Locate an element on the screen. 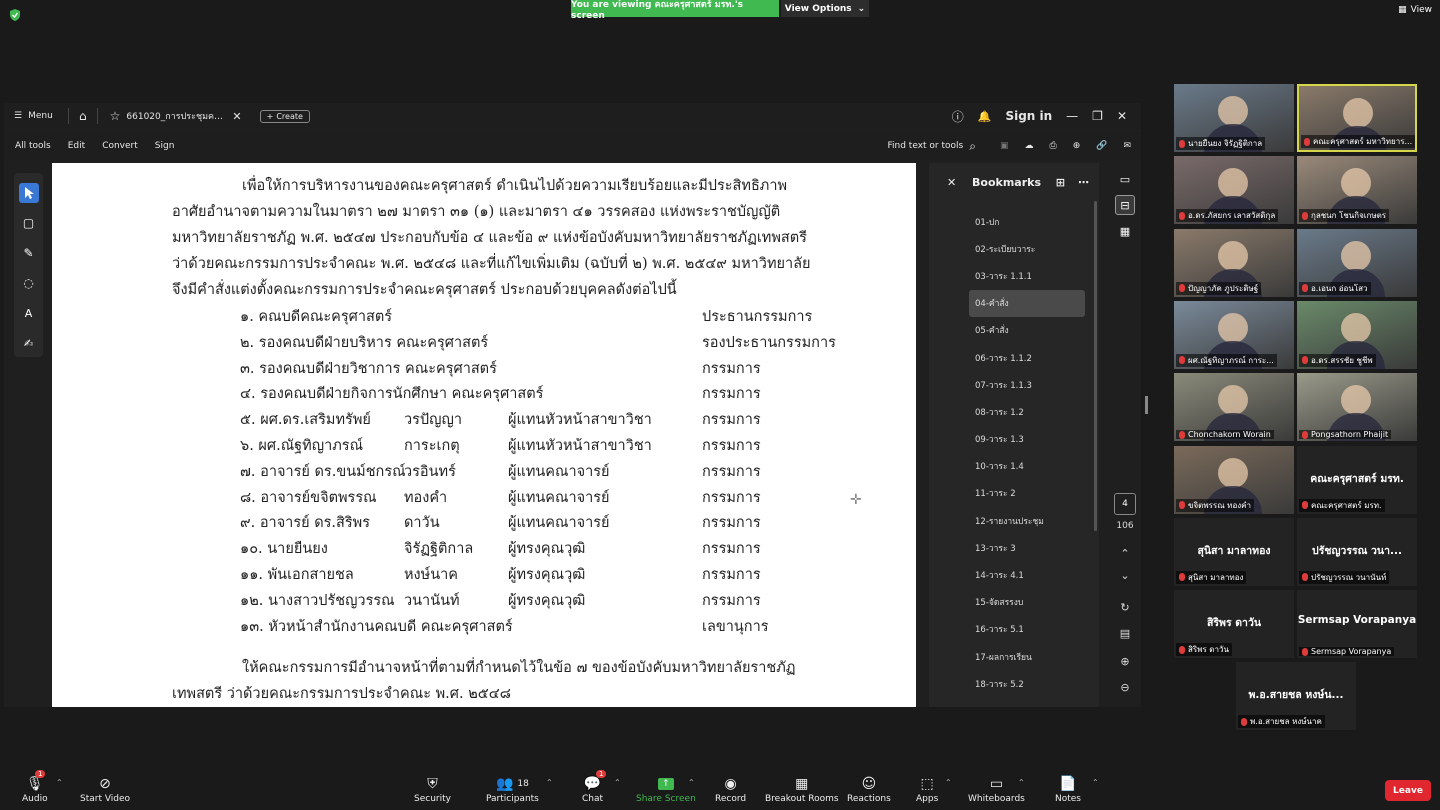 The height and width of the screenshot is (810, 1440). comment-tool-icon: ▢ is located at coordinates (29, 223).